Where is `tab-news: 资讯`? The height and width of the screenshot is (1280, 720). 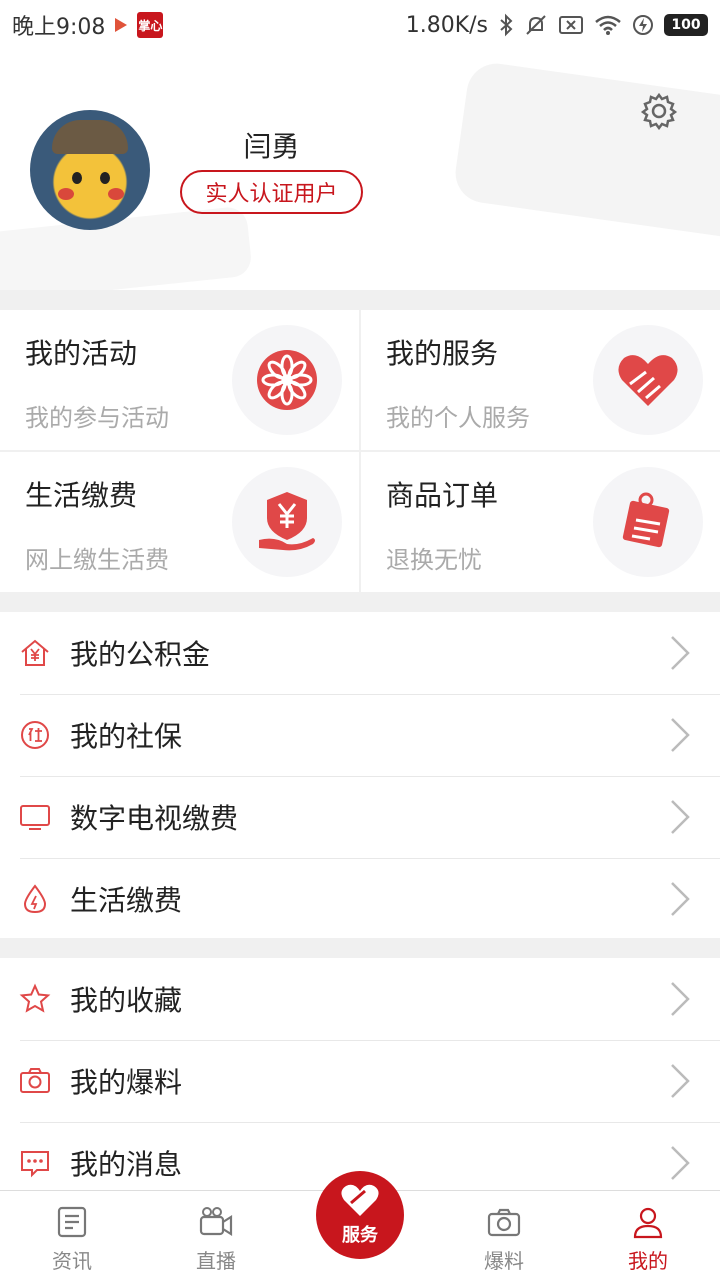 tab-news: 资讯 is located at coordinates (72, 1235).